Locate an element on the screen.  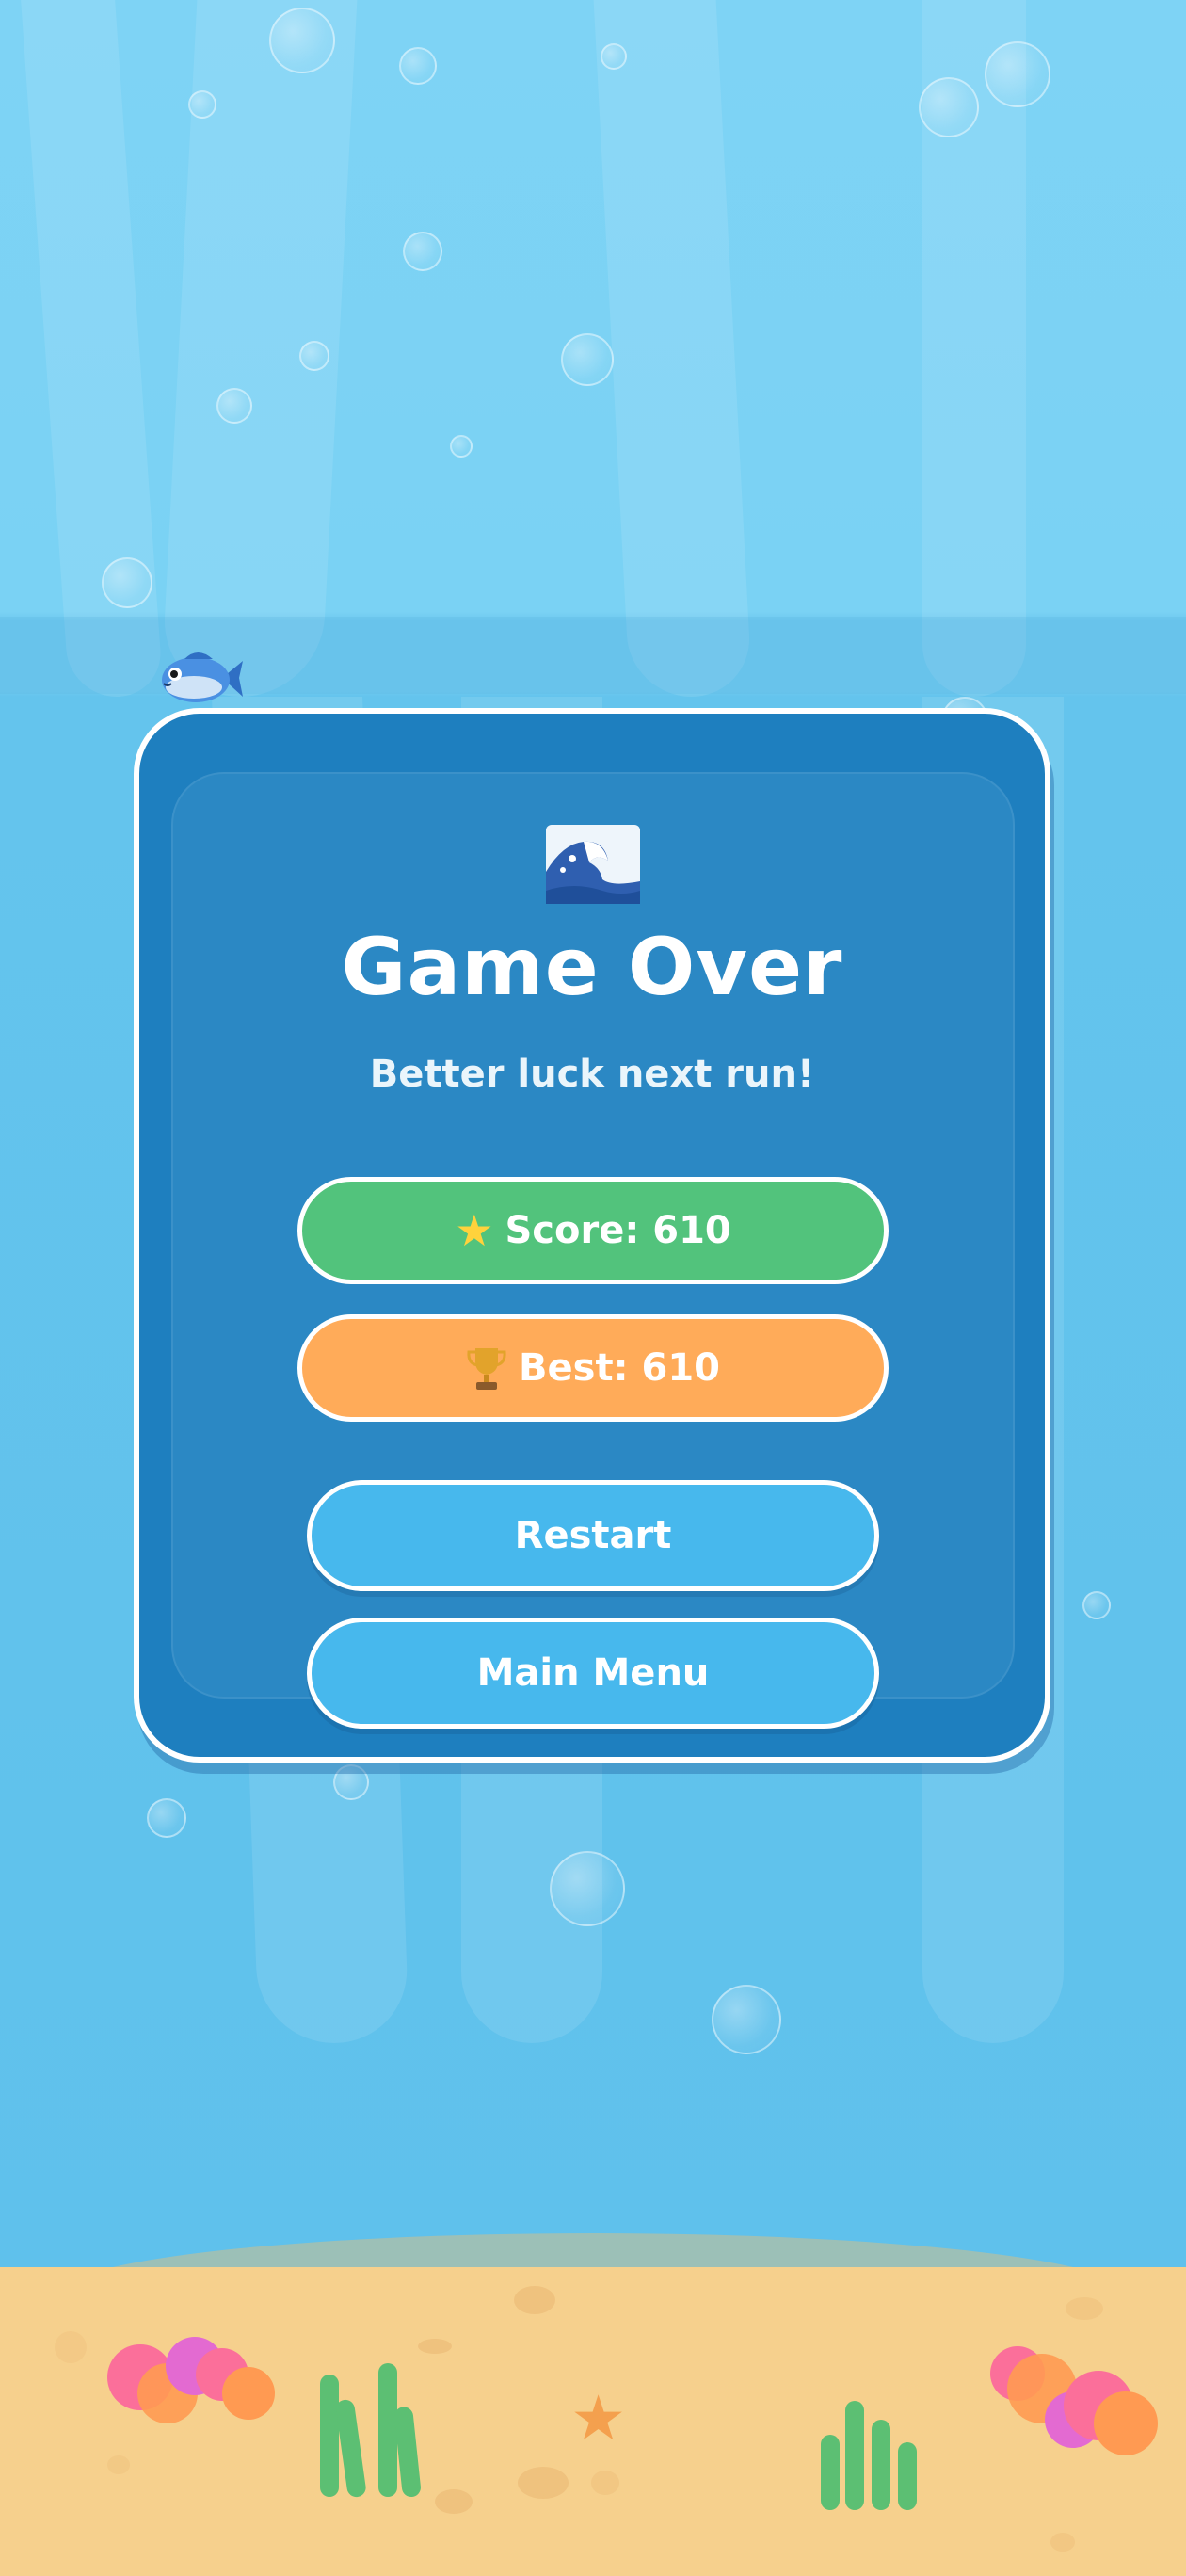
dialog-title: Game Over is located at coordinates (592, 967).